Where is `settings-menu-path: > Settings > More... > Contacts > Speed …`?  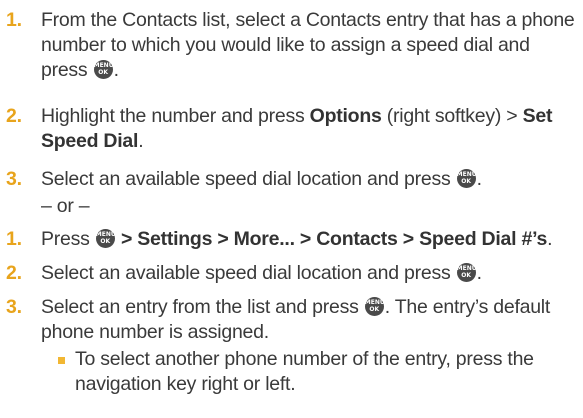 settings-menu-path: > Settings > More... > Contacts > Speed … is located at coordinates (331, 239).